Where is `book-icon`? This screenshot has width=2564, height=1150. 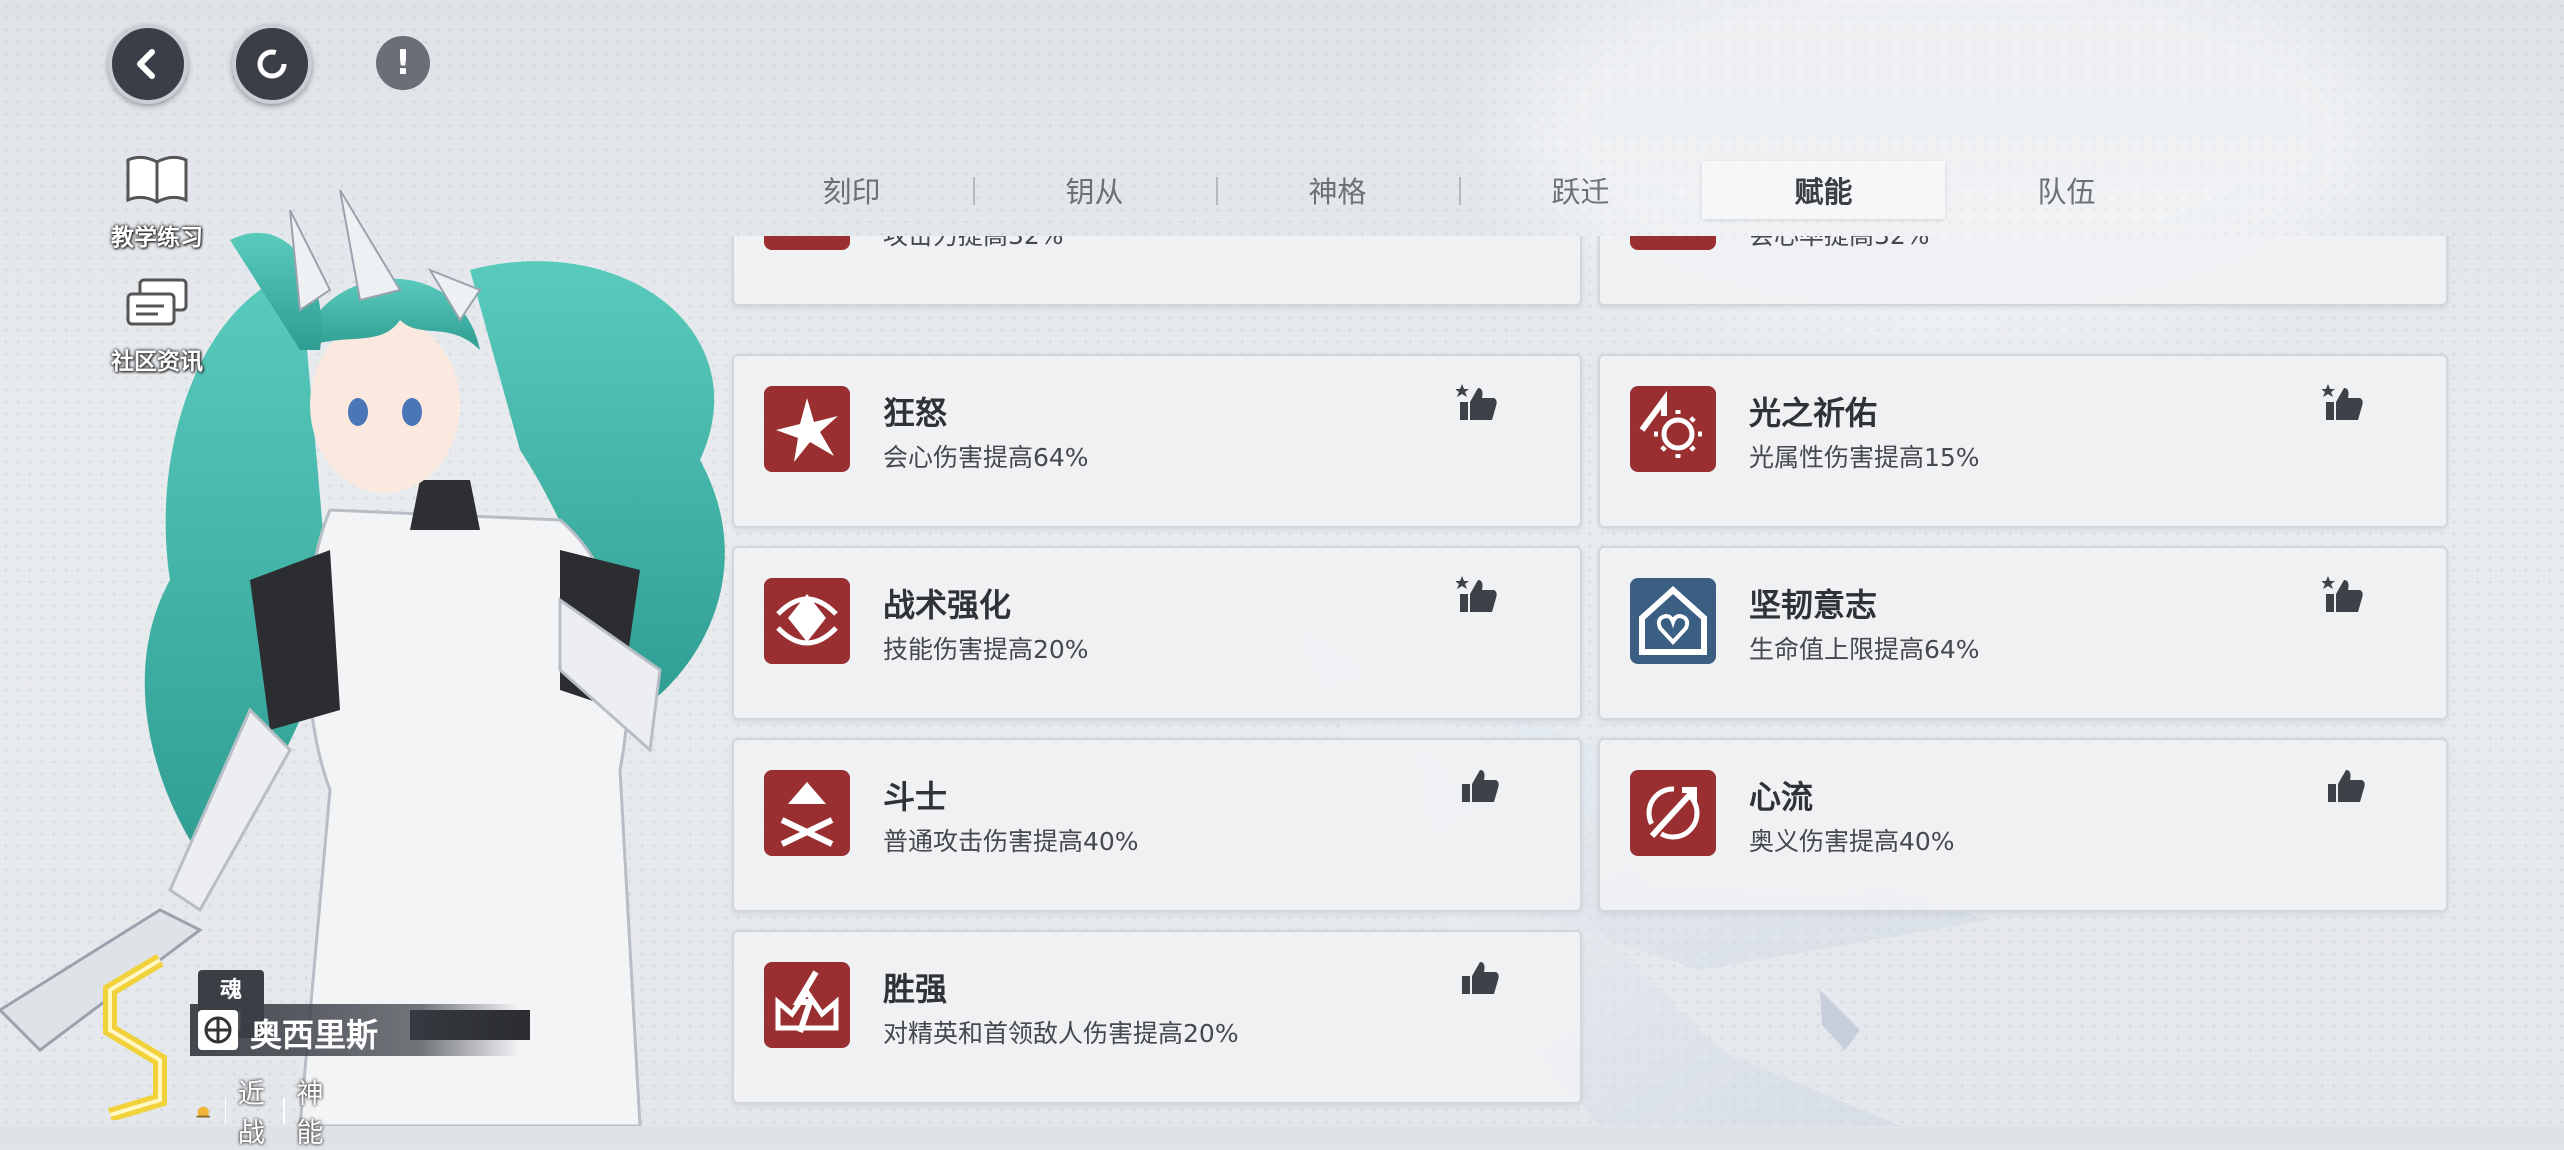
book-icon is located at coordinates (157, 179).